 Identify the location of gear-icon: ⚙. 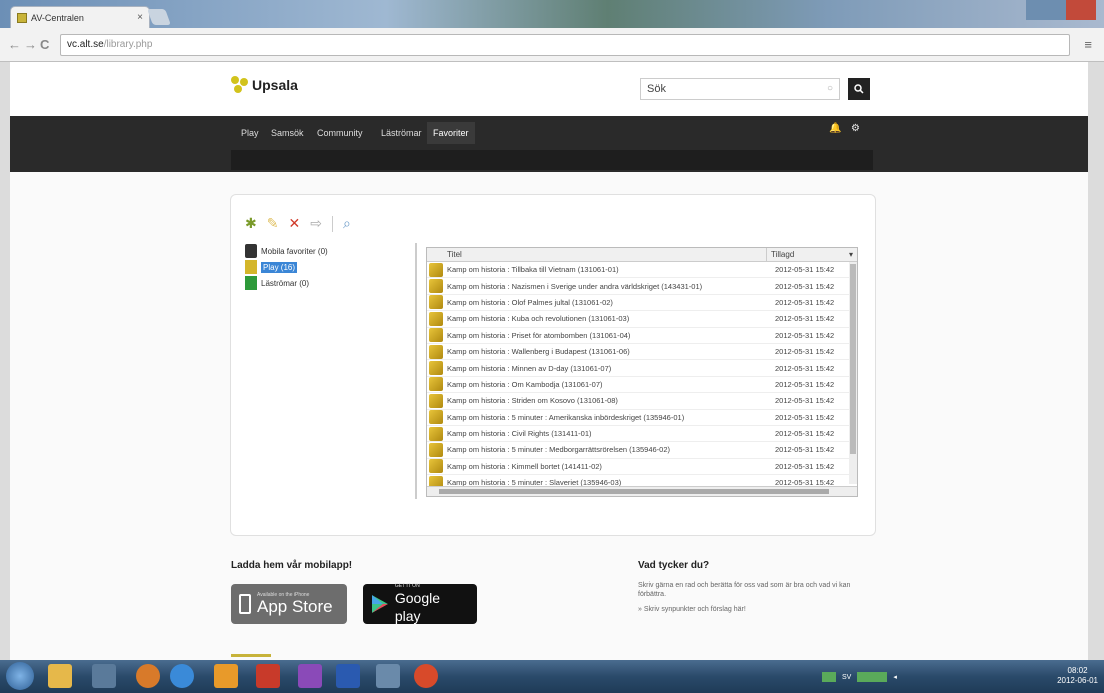
(855, 128).